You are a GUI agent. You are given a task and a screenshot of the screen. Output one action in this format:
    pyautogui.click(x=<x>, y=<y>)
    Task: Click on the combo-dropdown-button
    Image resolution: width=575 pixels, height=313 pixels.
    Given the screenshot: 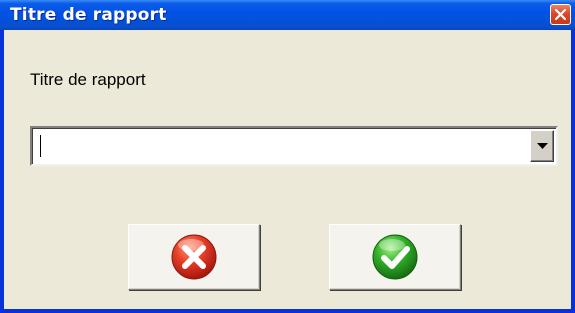 What is the action you would take?
    pyautogui.click(x=542, y=146)
    